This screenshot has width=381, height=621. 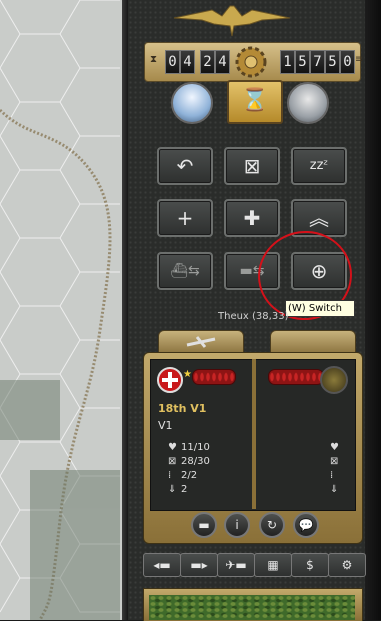 I want to click on tab-ground, so click(x=313, y=342).